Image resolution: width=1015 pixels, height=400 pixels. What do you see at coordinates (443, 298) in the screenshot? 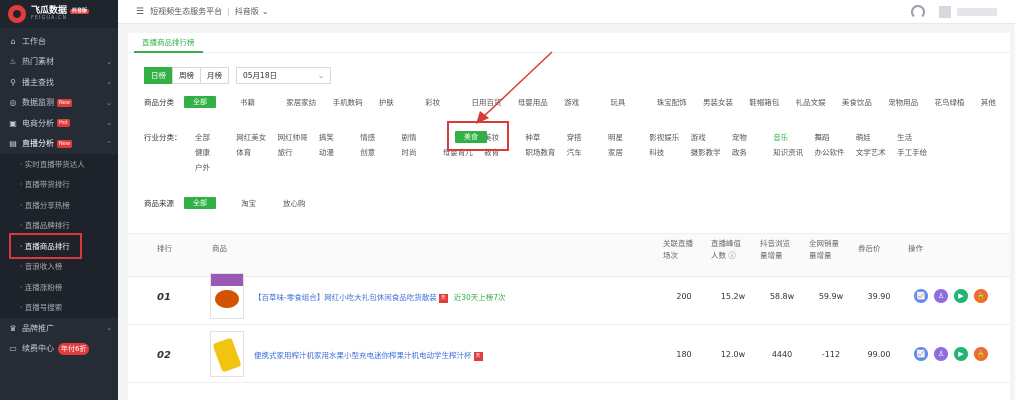
I see `tmall-tag-icon: 天` at bounding box center [443, 298].